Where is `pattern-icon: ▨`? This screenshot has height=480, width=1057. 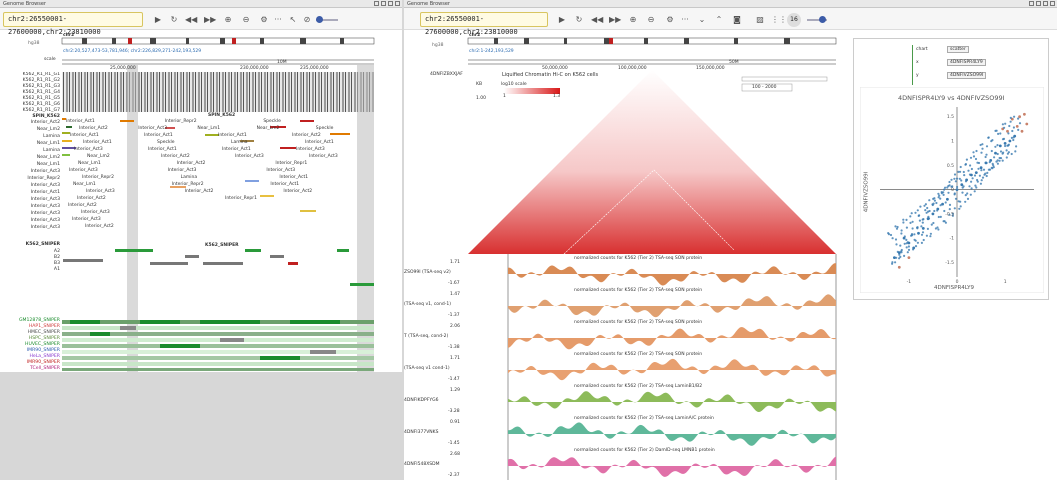
pattern-icon: ▨ is located at coordinates (760, 20).